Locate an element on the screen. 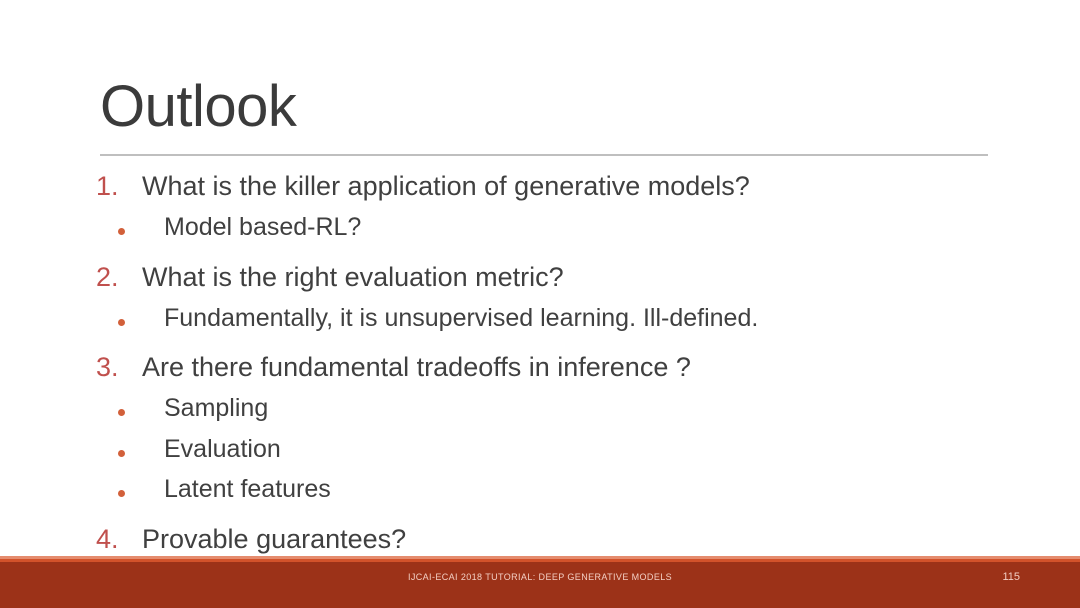 The width and height of the screenshot is (1080, 608). sub-list-item-text: Evaluation is located at coordinates (222, 448).